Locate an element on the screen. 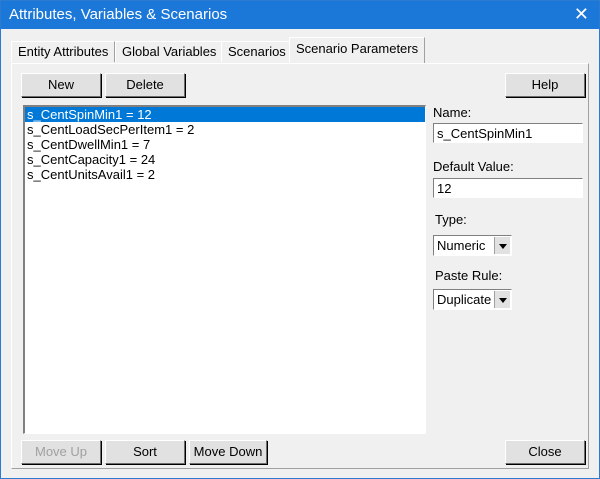 This screenshot has width=600, height=479. paste-rule-label: Paste Rule: is located at coordinates (469, 275).